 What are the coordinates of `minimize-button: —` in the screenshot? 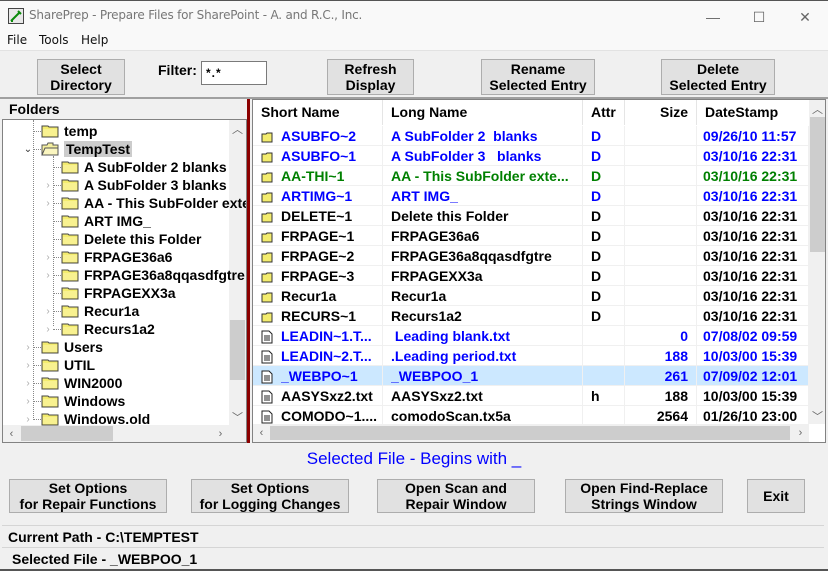 It's located at (713, 17).